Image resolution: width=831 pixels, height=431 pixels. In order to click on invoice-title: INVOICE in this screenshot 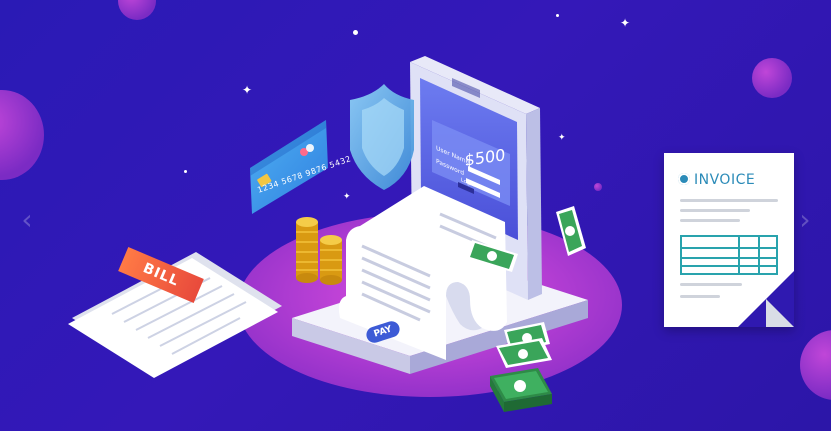, I will do `click(725, 180)`.